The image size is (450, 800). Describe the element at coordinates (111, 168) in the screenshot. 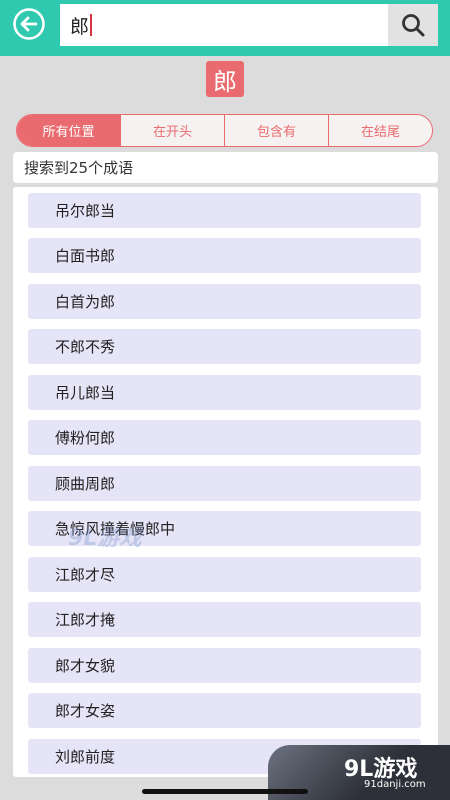

I see `result-count-suffix: 个成语` at that location.